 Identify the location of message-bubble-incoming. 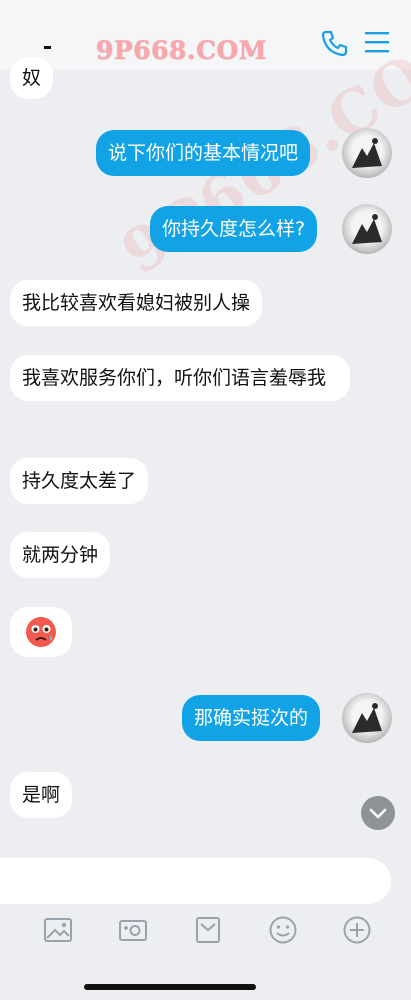
(41, 632).